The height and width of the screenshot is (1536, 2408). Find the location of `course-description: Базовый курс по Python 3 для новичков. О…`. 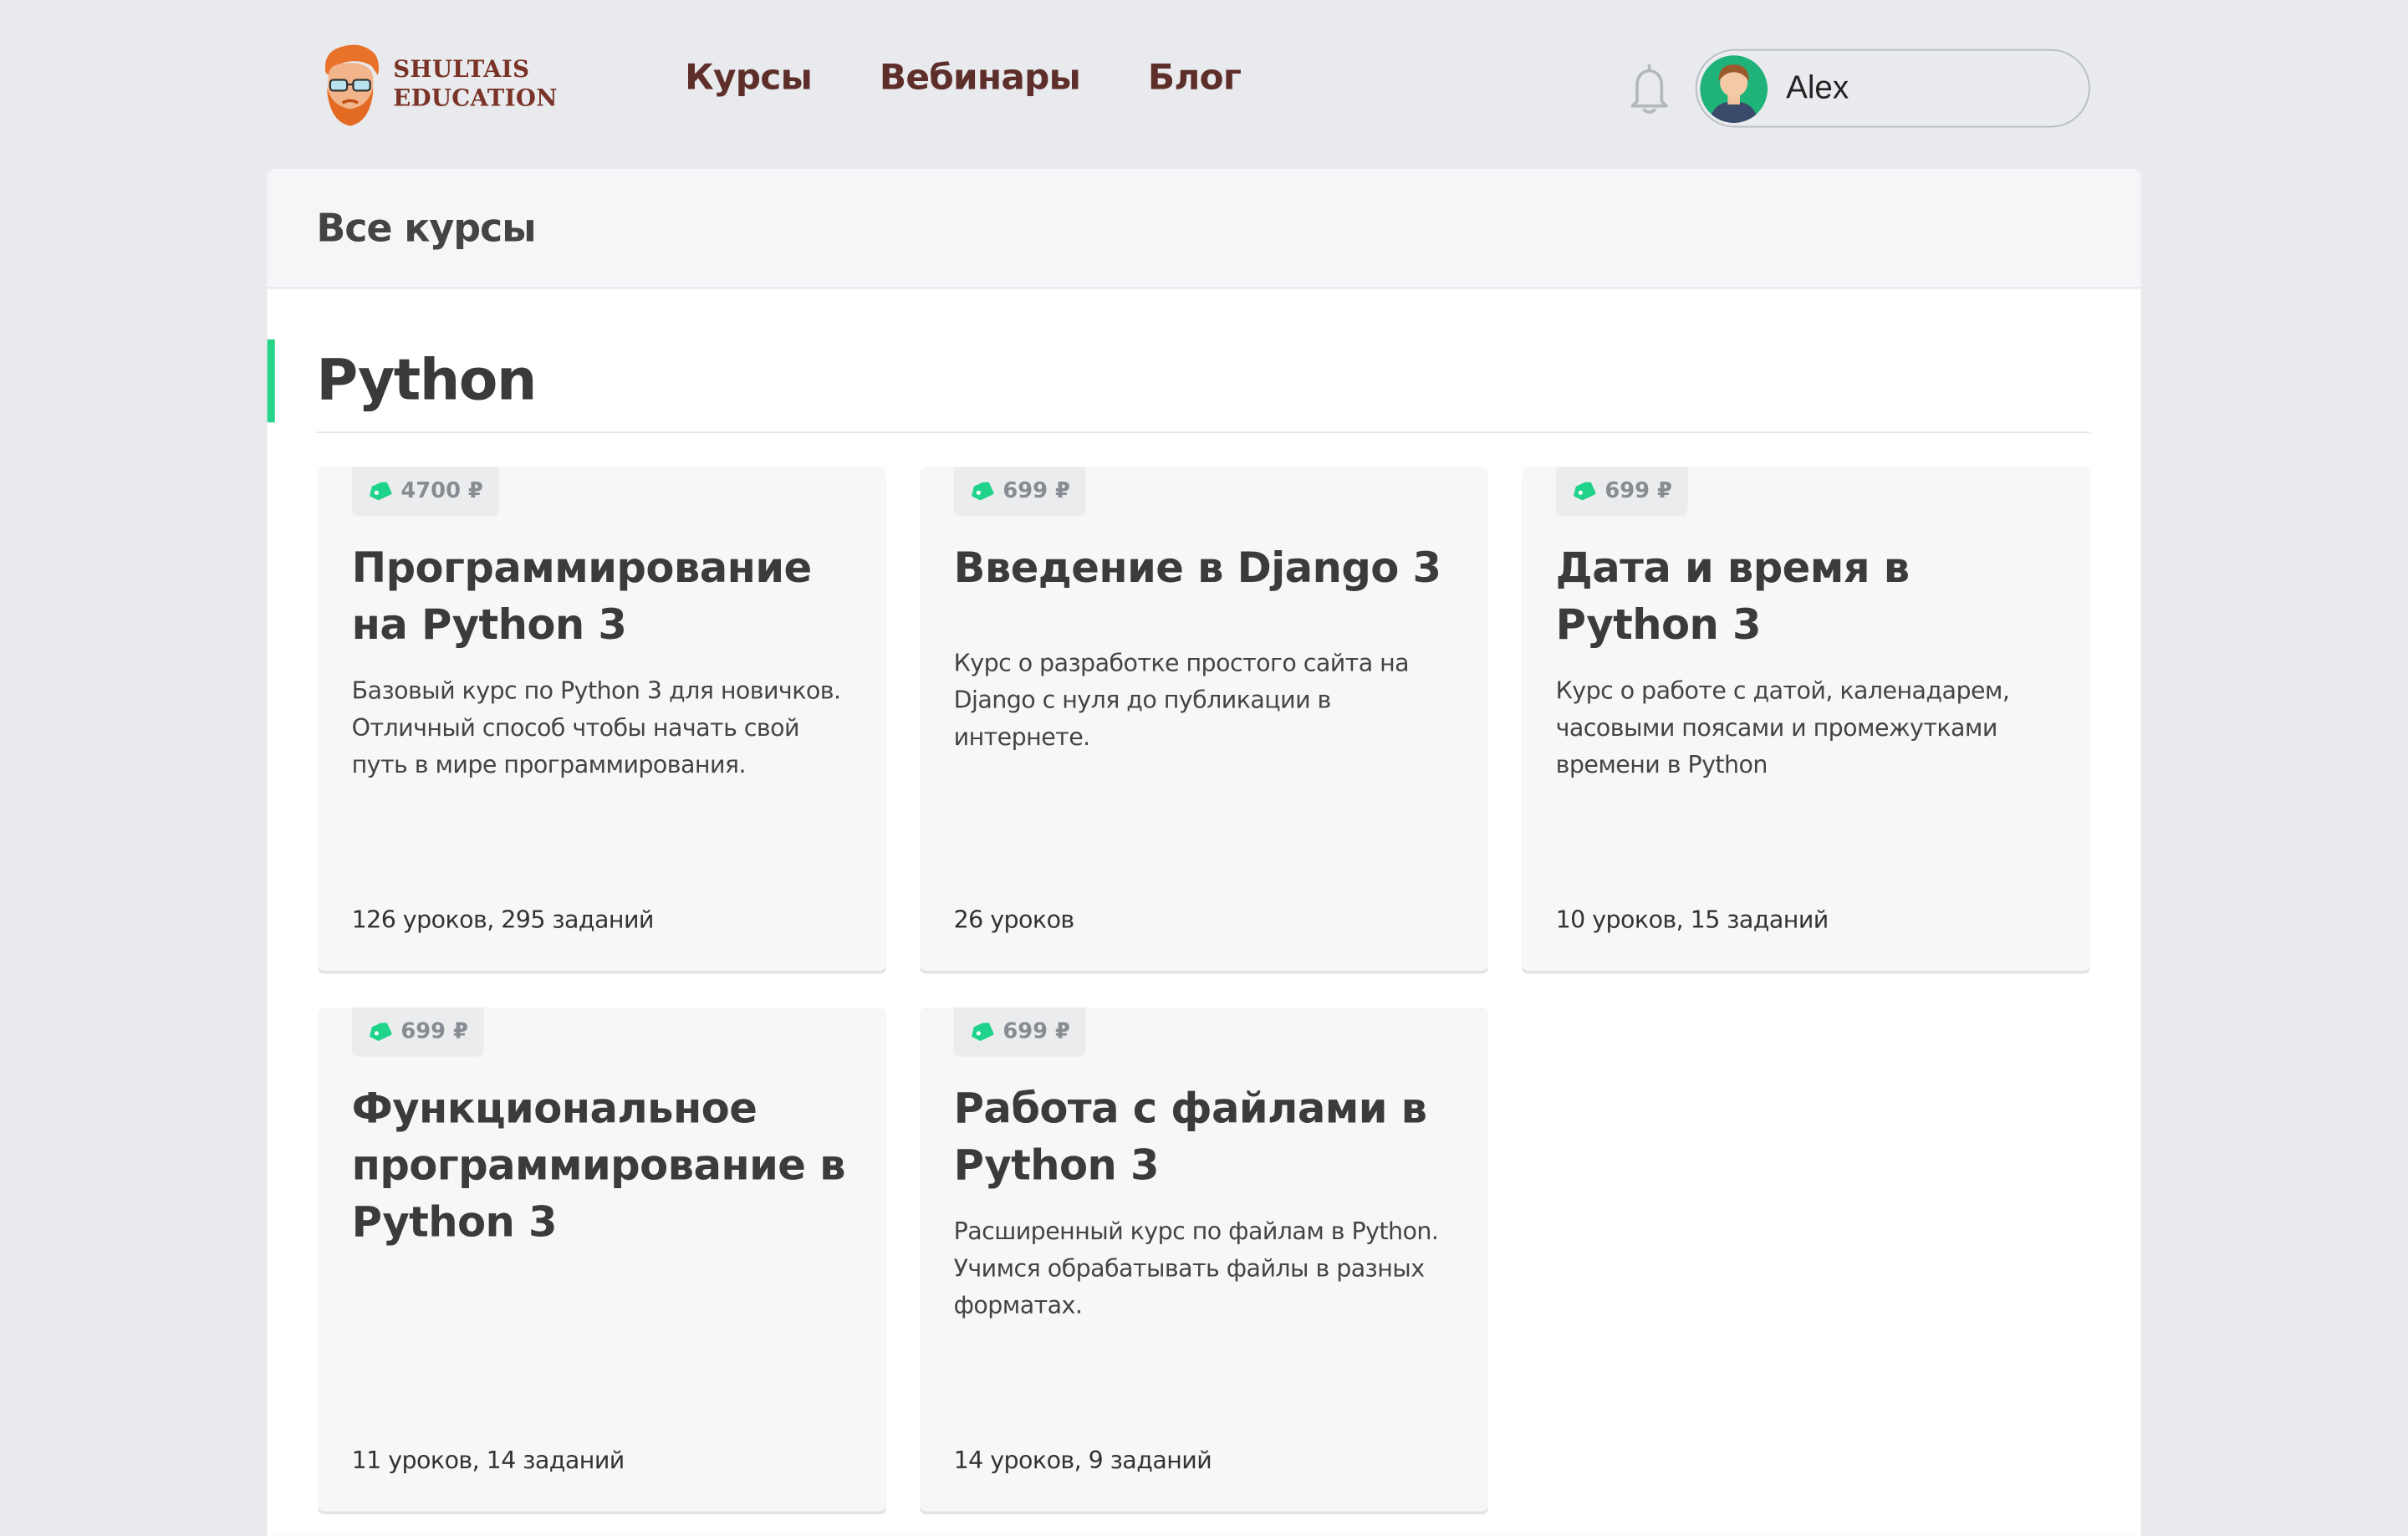

course-description: Базовый курс по Python 3 для новичков. О… is located at coordinates (596, 728).